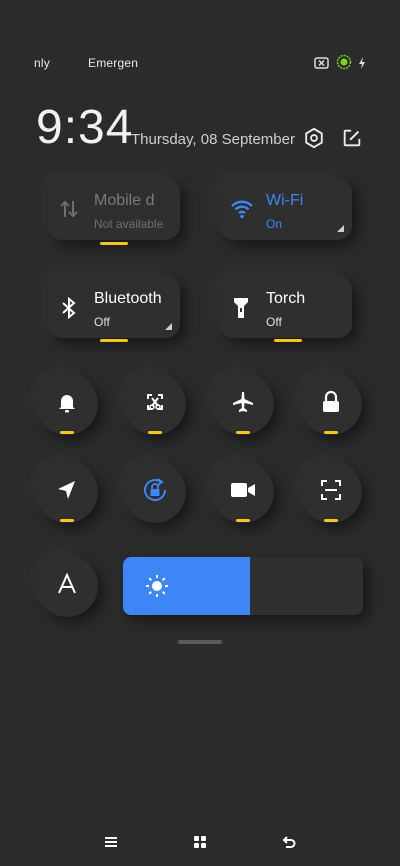  I want to click on tile-wifi-expand-icon, so click(340, 228).